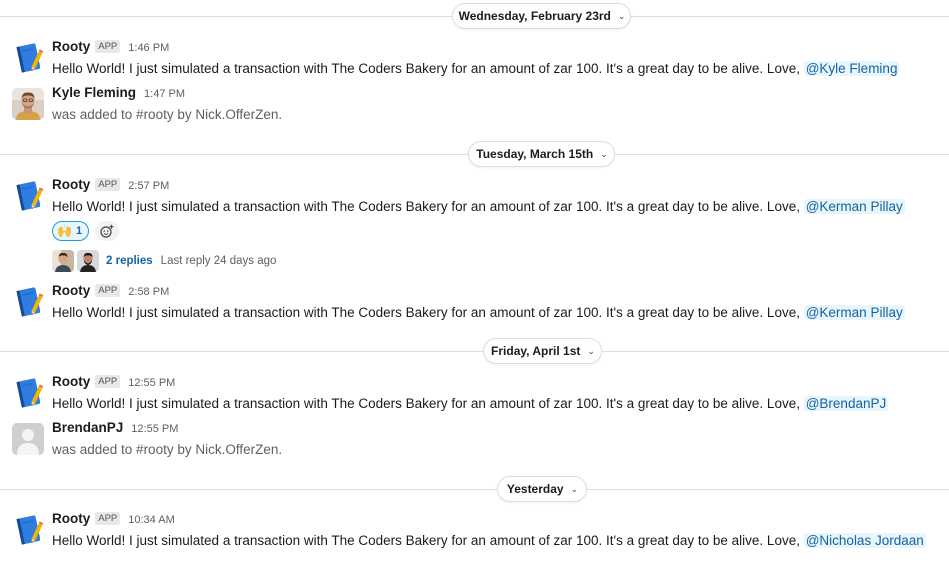 This screenshot has width=949, height=563. I want to click on date-divider-button: Yesterday ⌄, so click(542, 489).